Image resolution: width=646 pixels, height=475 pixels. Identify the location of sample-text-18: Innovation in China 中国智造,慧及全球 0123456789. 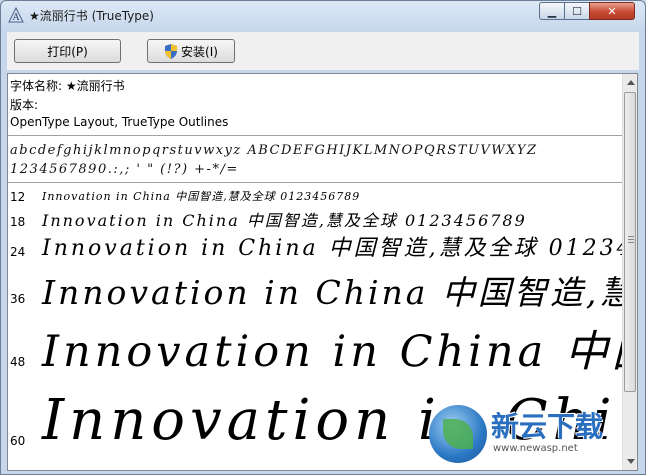
(284, 220).